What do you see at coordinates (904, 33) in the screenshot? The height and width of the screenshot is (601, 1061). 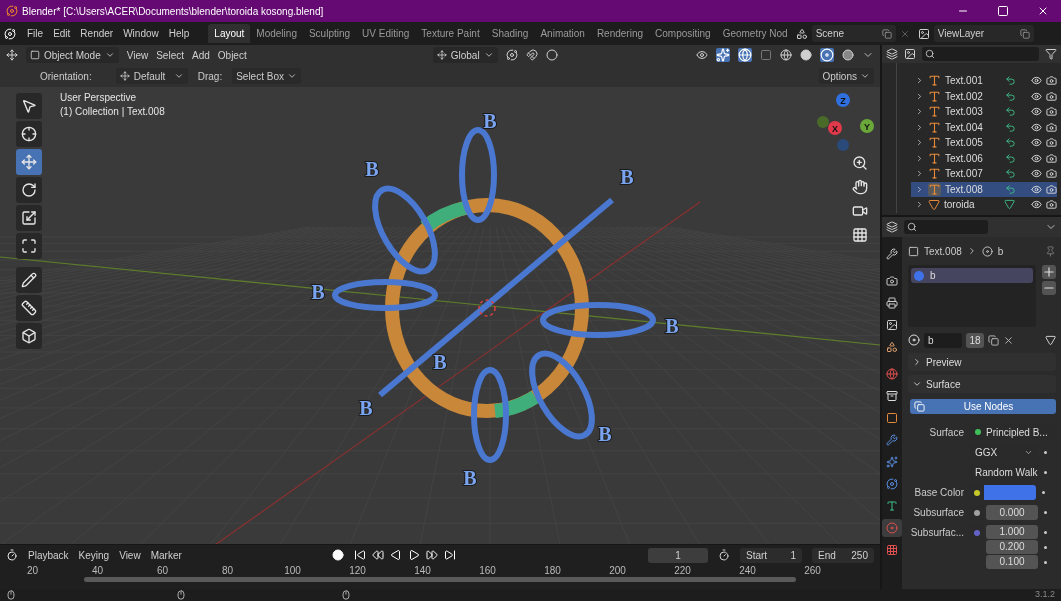 I see `remove-scene-icon` at bounding box center [904, 33].